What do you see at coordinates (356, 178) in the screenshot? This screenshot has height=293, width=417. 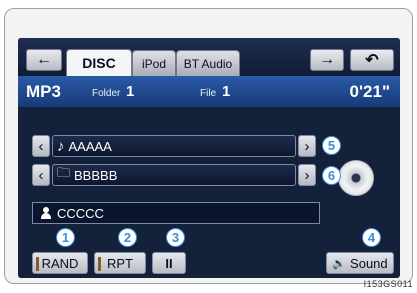 I see `disc-icon` at bounding box center [356, 178].